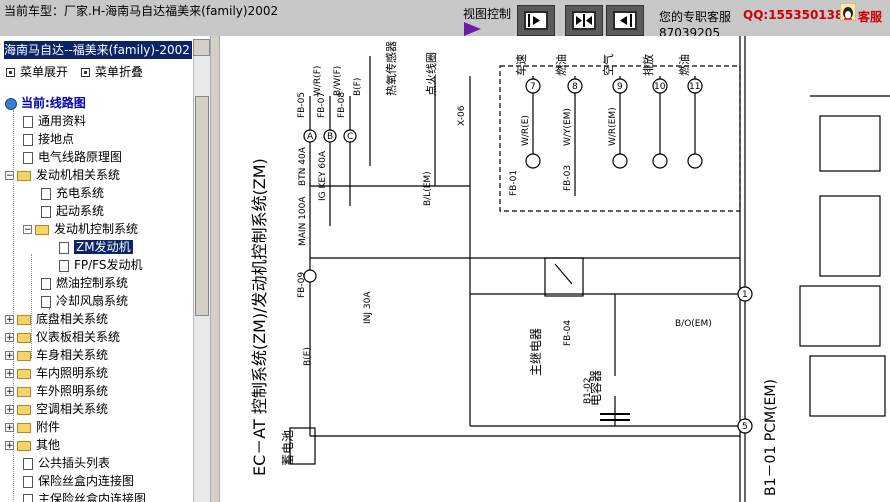  What do you see at coordinates (119, 72) in the screenshot?
I see `menu-collapse-label: 菜单折叠` at bounding box center [119, 72].